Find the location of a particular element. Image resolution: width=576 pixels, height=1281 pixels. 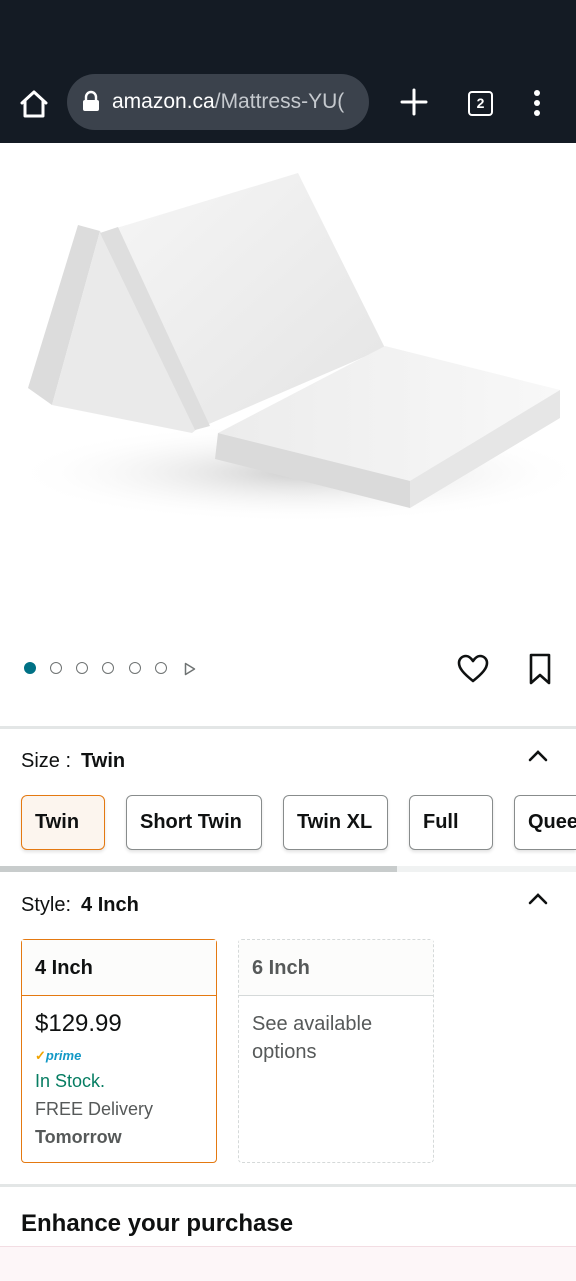

stock-status: In Stock. is located at coordinates (70, 1081).